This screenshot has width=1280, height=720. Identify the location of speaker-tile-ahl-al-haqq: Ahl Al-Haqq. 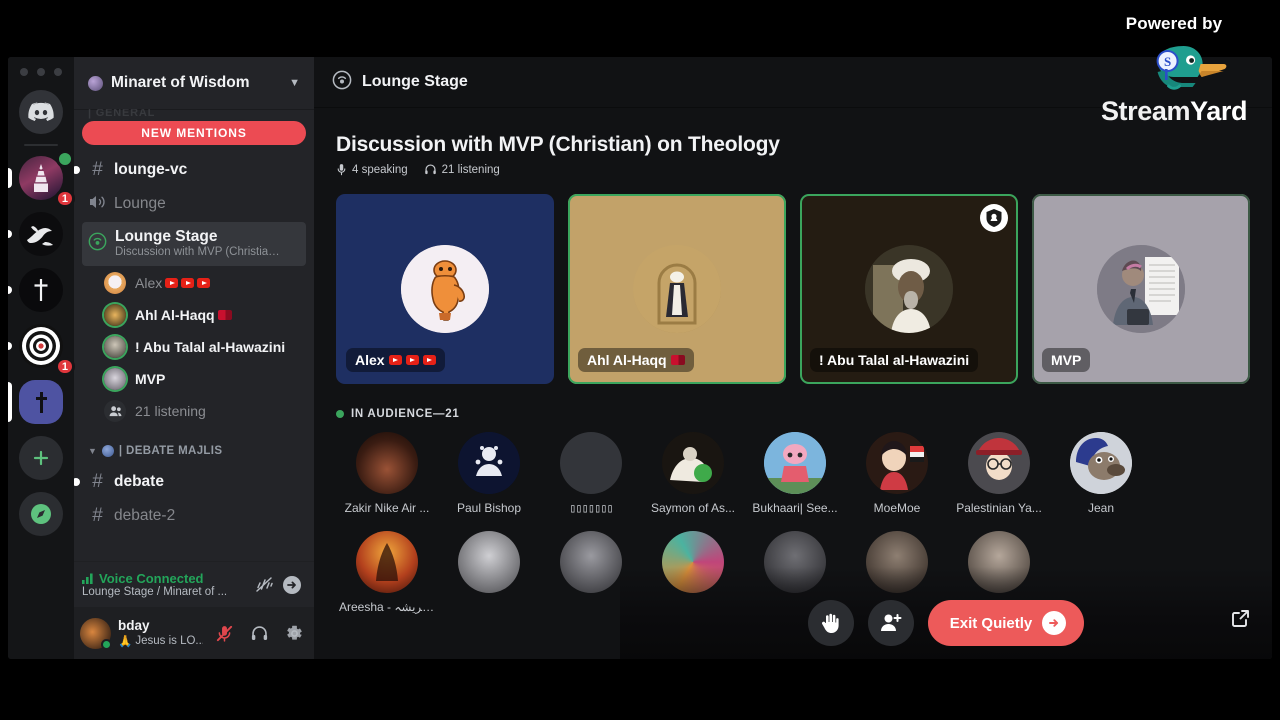
(677, 289).